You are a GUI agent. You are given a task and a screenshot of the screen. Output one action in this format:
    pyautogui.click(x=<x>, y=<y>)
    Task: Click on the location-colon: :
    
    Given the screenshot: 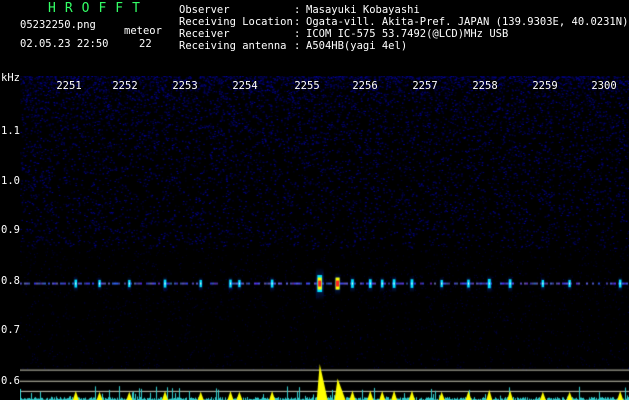 What is the action you would take?
    pyautogui.click(x=297, y=22)
    